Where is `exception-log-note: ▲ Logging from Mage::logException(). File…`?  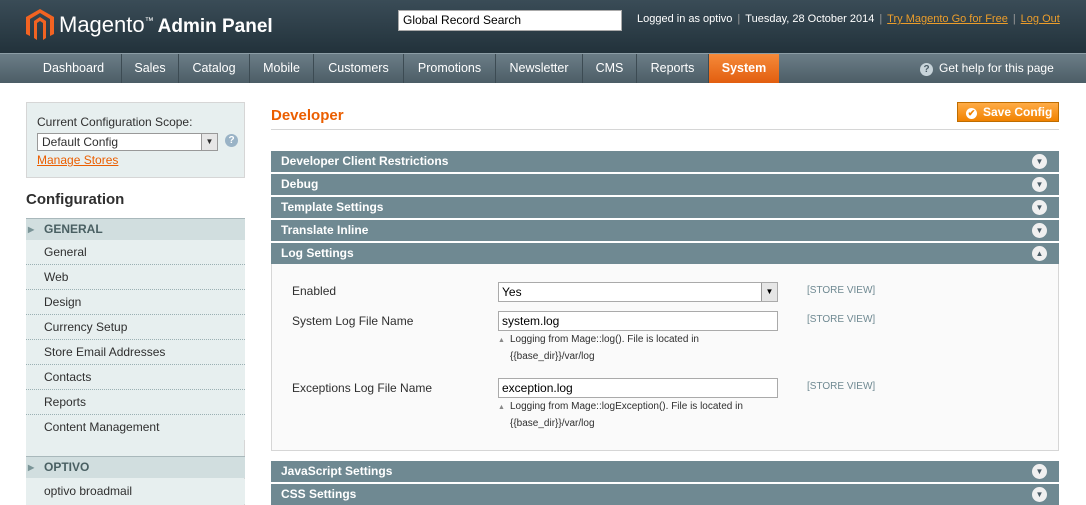 exception-log-note: ▲ Logging from Mage::logException(). File… is located at coordinates (620, 415).